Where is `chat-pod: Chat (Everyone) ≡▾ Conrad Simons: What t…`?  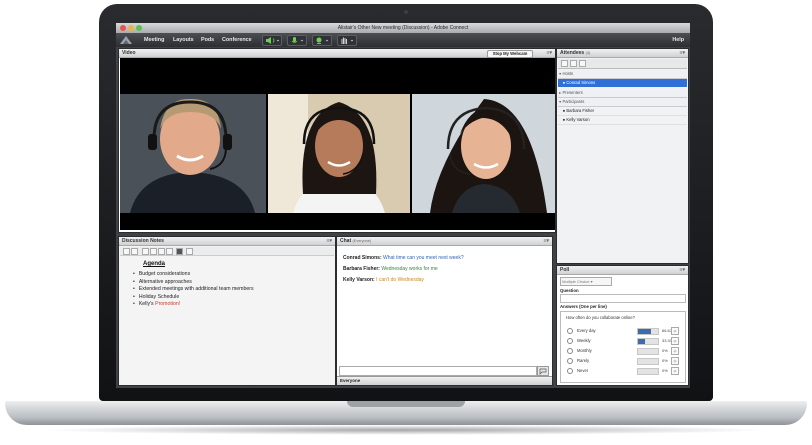
chat-pod: Chat (Everyone) ≡▾ Conrad Simons: What t… is located at coordinates (444, 311).